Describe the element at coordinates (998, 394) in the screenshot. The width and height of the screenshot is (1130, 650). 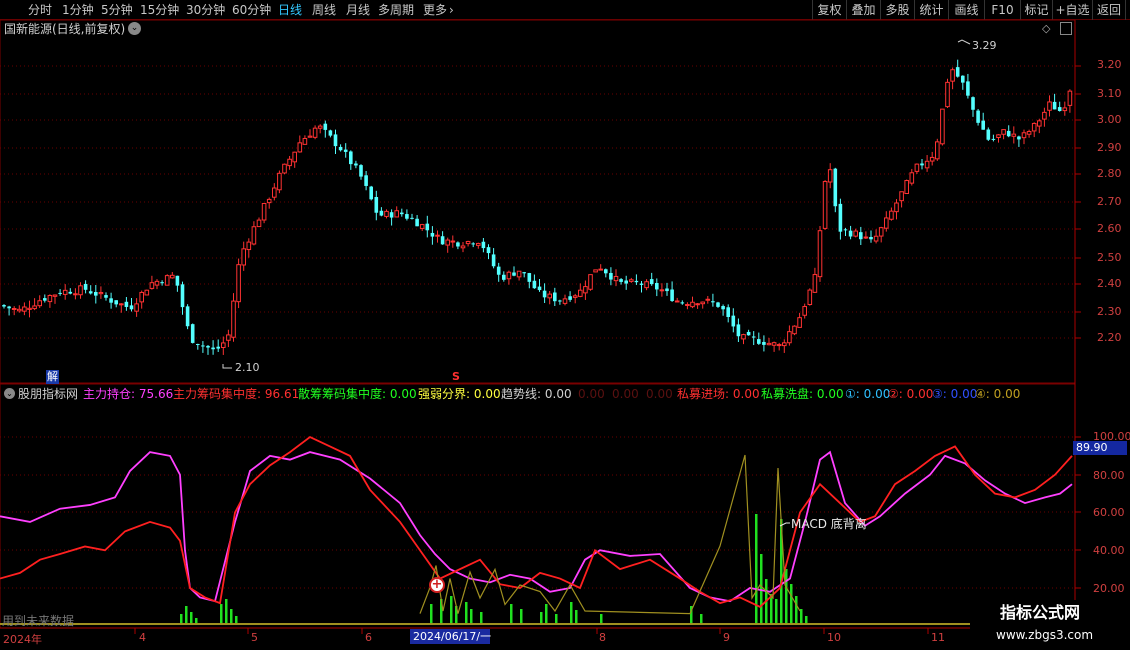
I see `legend-circle-4: ④: 0.00` at that location.